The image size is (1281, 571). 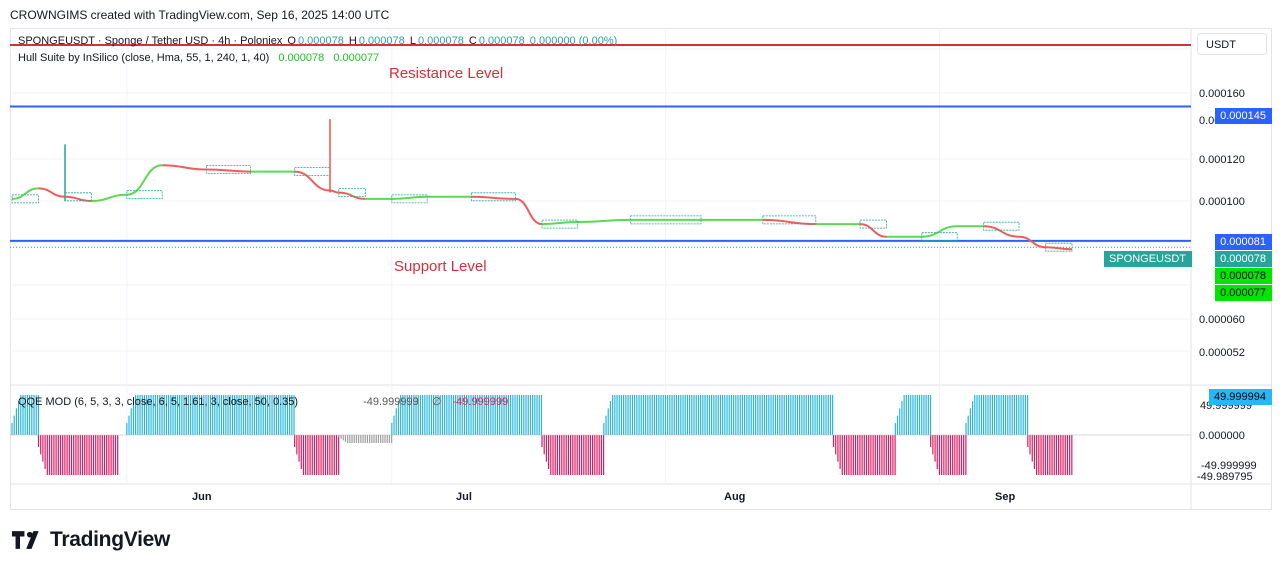 What do you see at coordinates (1222, 353) in the screenshot?
I see `tick-label: 0.000052` at bounding box center [1222, 353].